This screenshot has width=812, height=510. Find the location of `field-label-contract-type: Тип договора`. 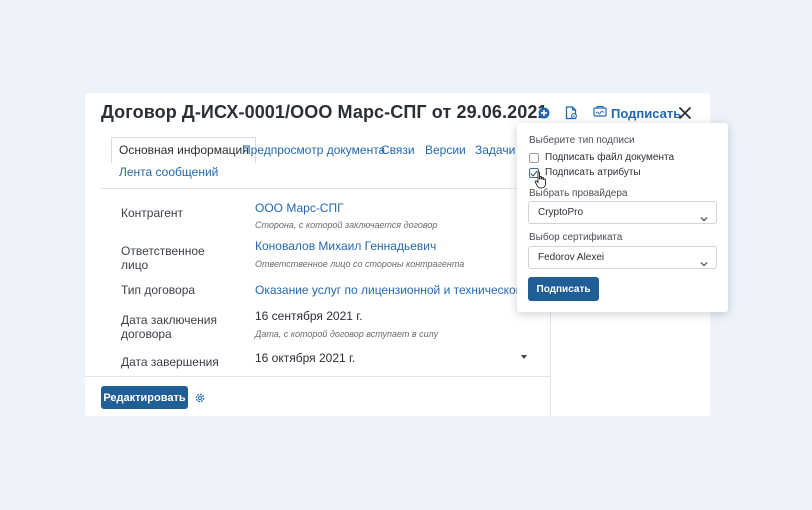

field-label-contract-type: Тип договора is located at coordinates (158, 290).